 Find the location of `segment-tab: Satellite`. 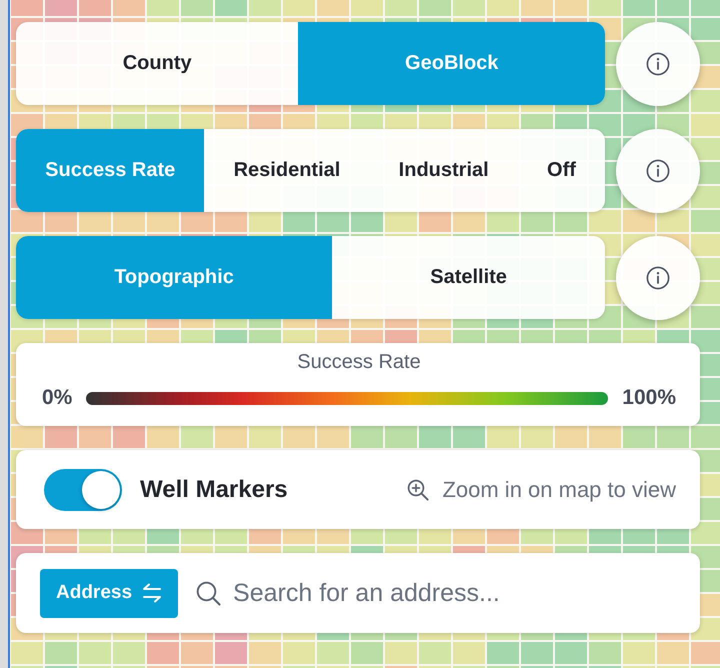

segment-tab: Satellite is located at coordinates (469, 277).